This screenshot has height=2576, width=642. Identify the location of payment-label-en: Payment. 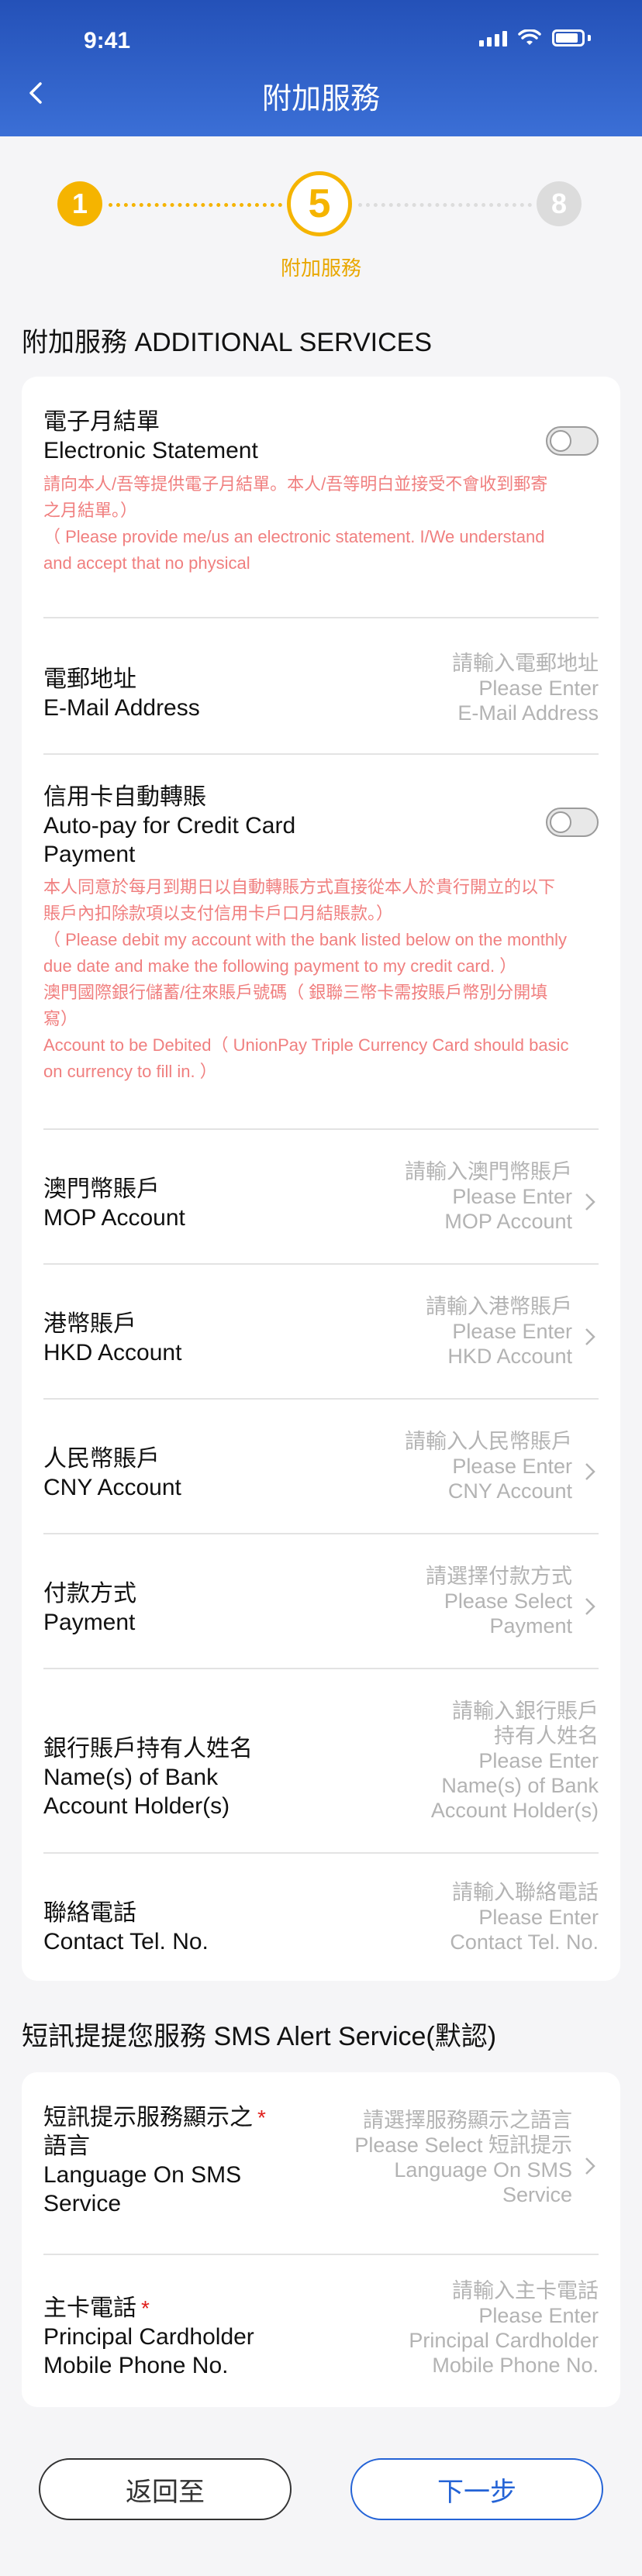
(89, 1622).